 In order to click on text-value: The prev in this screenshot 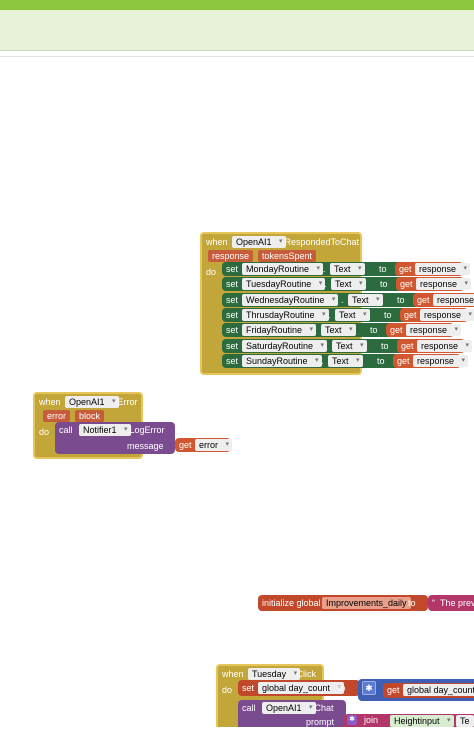, I will do `click(457, 603)`.